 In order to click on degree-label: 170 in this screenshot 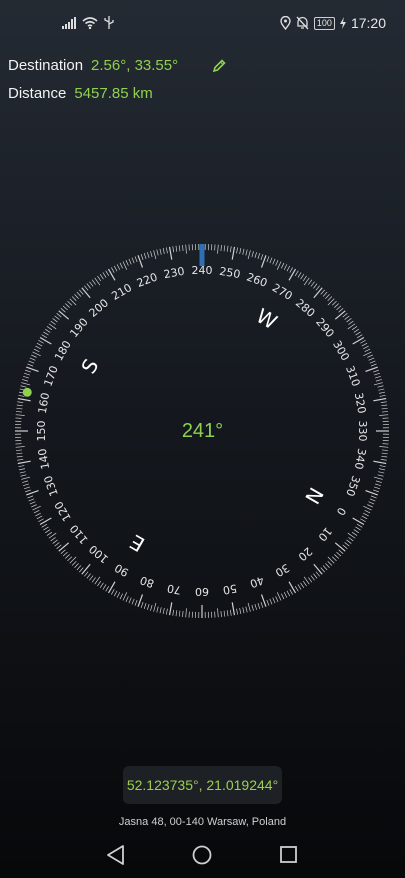, I will do `click(50, 376)`.